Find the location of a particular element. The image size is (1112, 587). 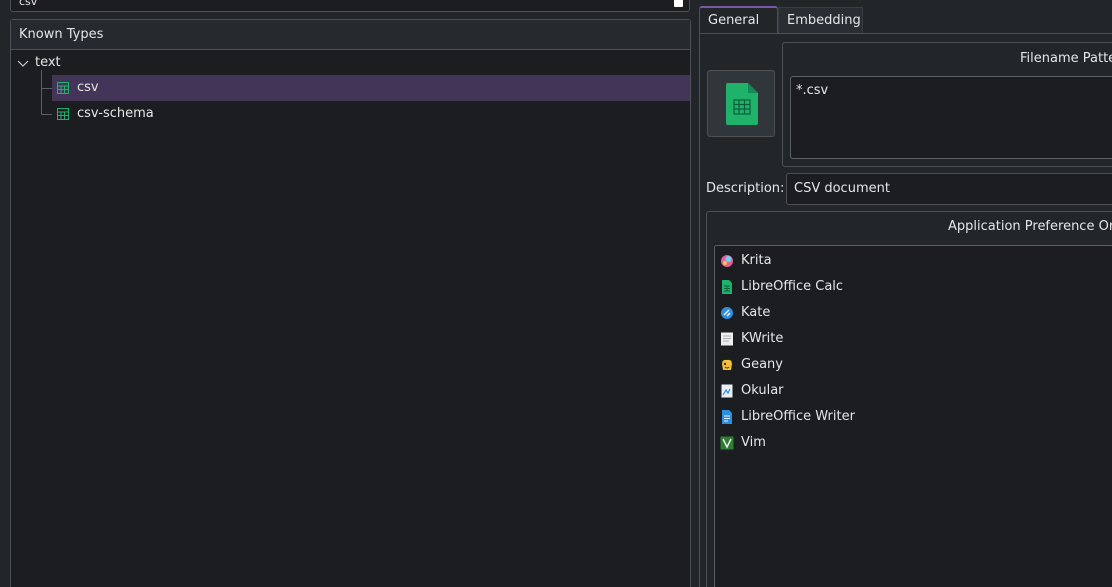

kwrite-icon is located at coordinates (727, 339).